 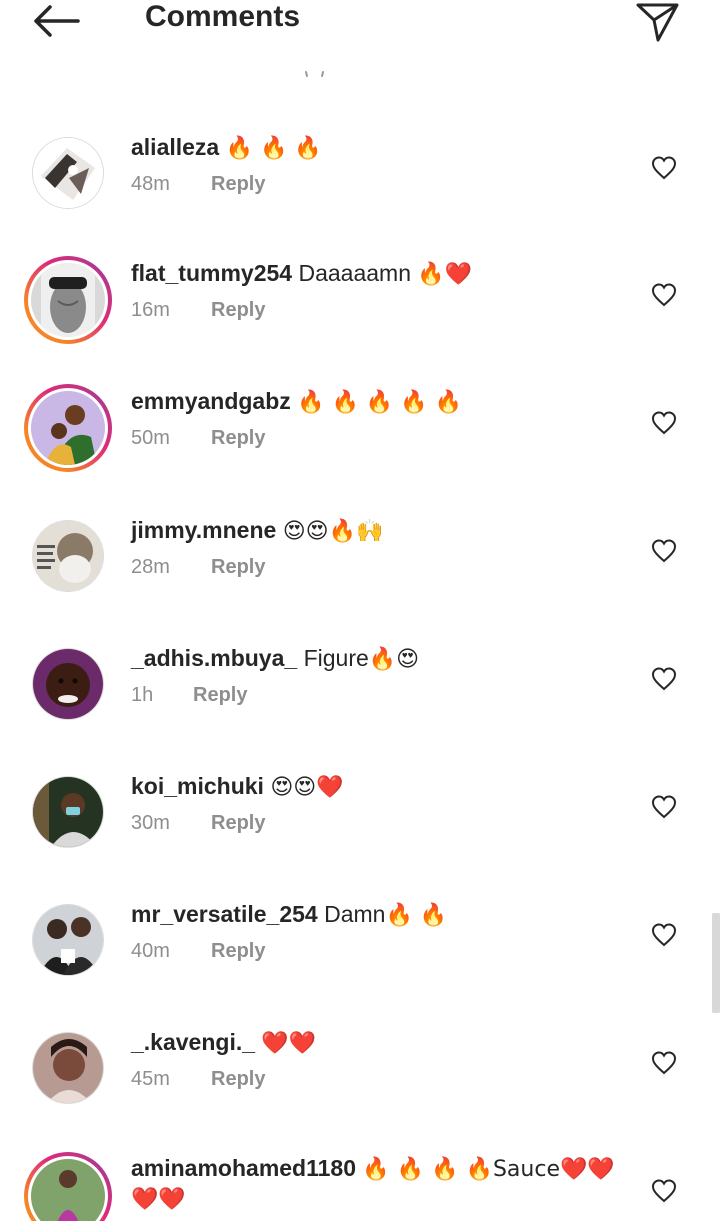 What do you see at coordinates (224, 914) in the screenshot?
I see `comment-username: mr_versatile_254` at bounding box center [224, 914].